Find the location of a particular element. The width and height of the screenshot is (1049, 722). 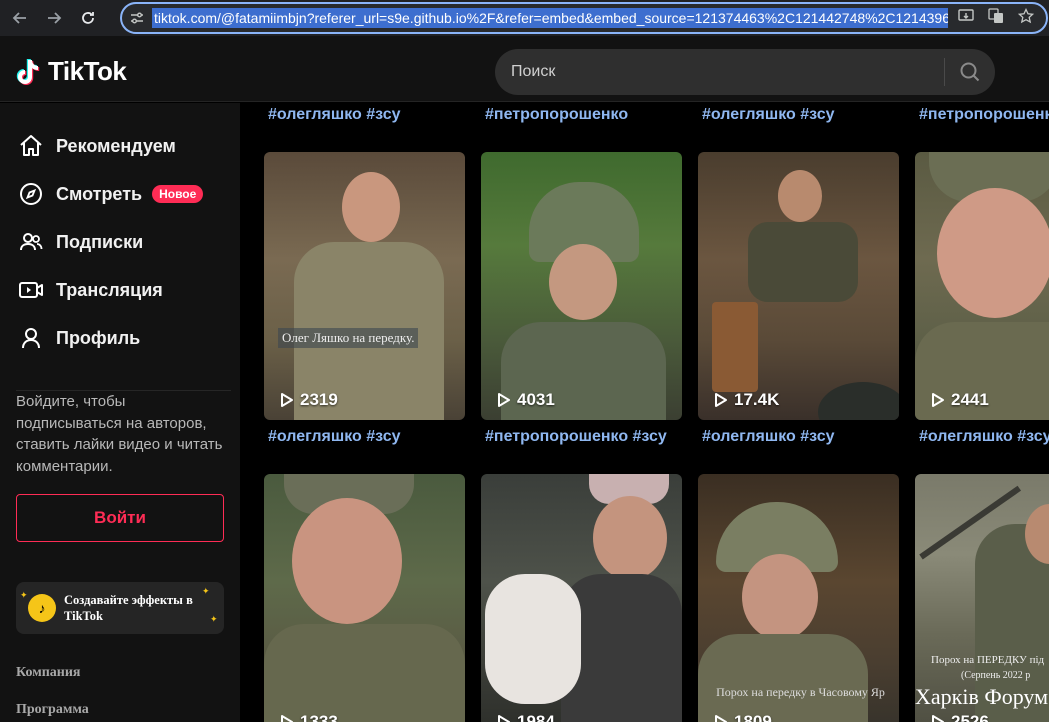

forward-icon is located at coordinates (54, 18).